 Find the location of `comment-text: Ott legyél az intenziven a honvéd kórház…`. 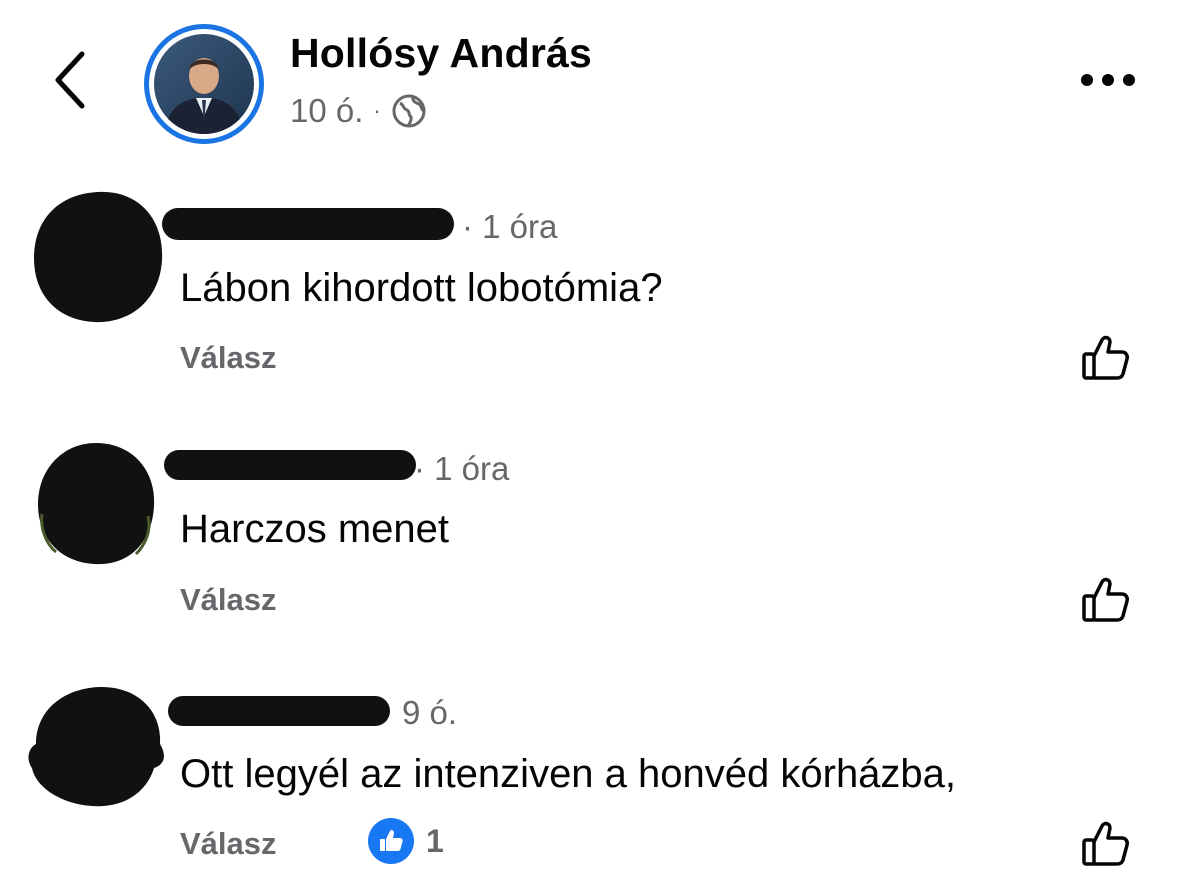

comment-text: Ott legyél az intenziven a honvéd kórház… is located at coordinates (568, 774).